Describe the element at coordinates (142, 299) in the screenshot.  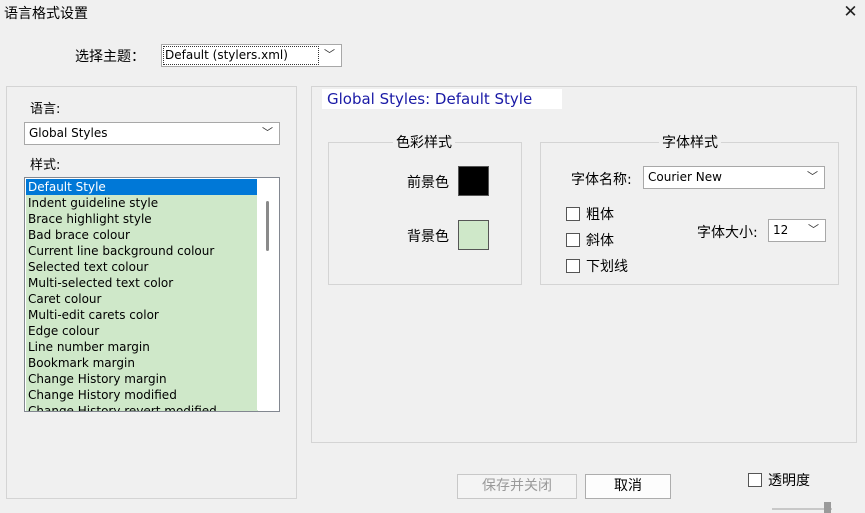
I see `style-list-item: Caret colour` at that location.